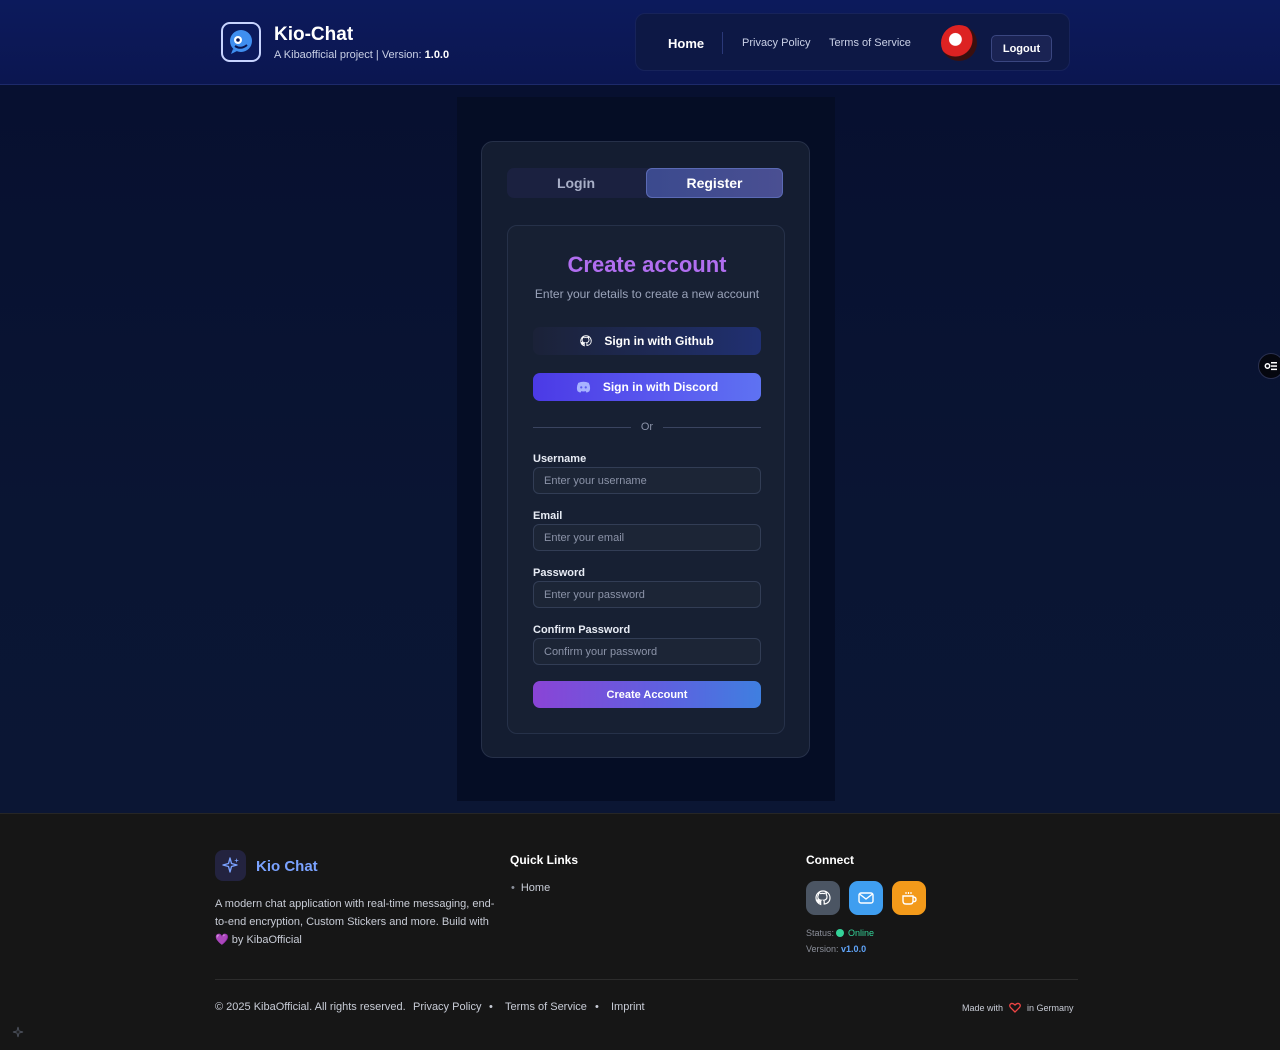 The width and height of the screenshot is (1280, 1050). Describe the element at coordinates (659, 341) in the screenshot. I see `github-button-label: Sign in with Github` at that location.